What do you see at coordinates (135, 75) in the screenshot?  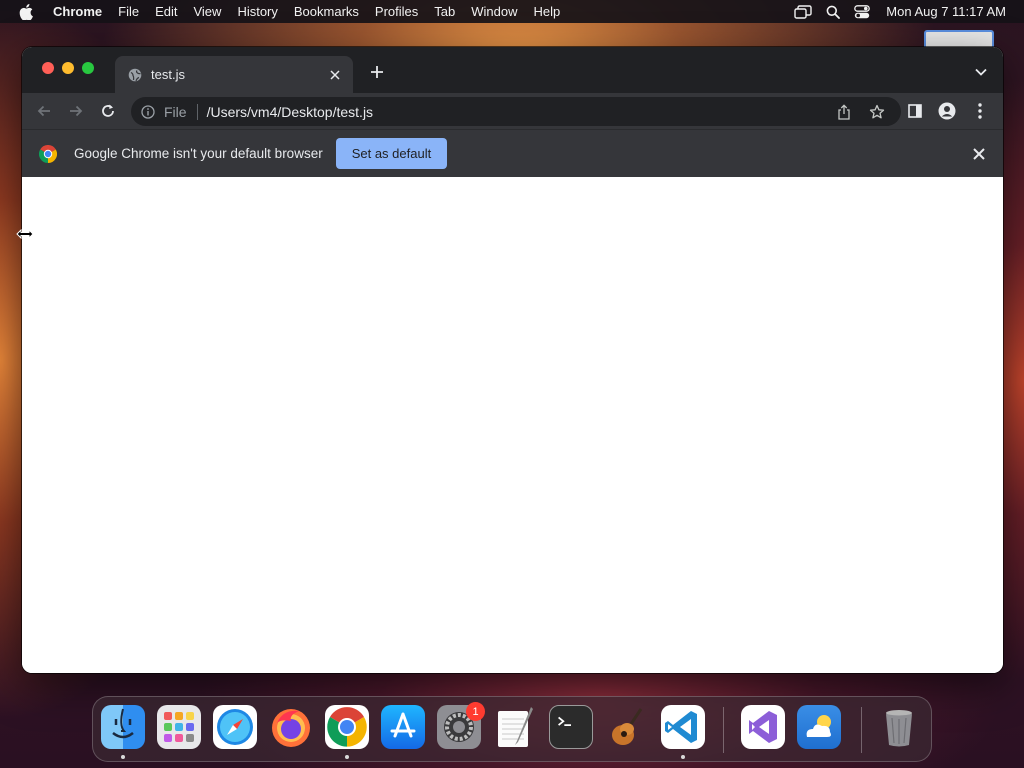 I see `globe-icon` at bounding box center [135, 75].